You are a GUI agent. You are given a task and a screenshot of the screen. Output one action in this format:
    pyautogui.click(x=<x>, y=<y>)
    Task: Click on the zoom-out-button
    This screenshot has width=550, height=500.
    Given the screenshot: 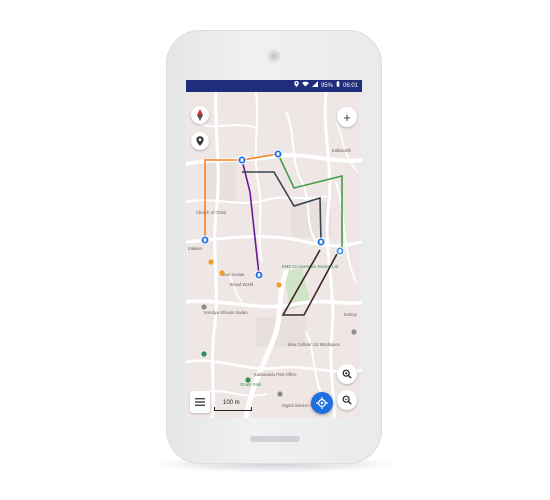 What is the action you would take?
    pyautogui.click(x=347, y=400)
    